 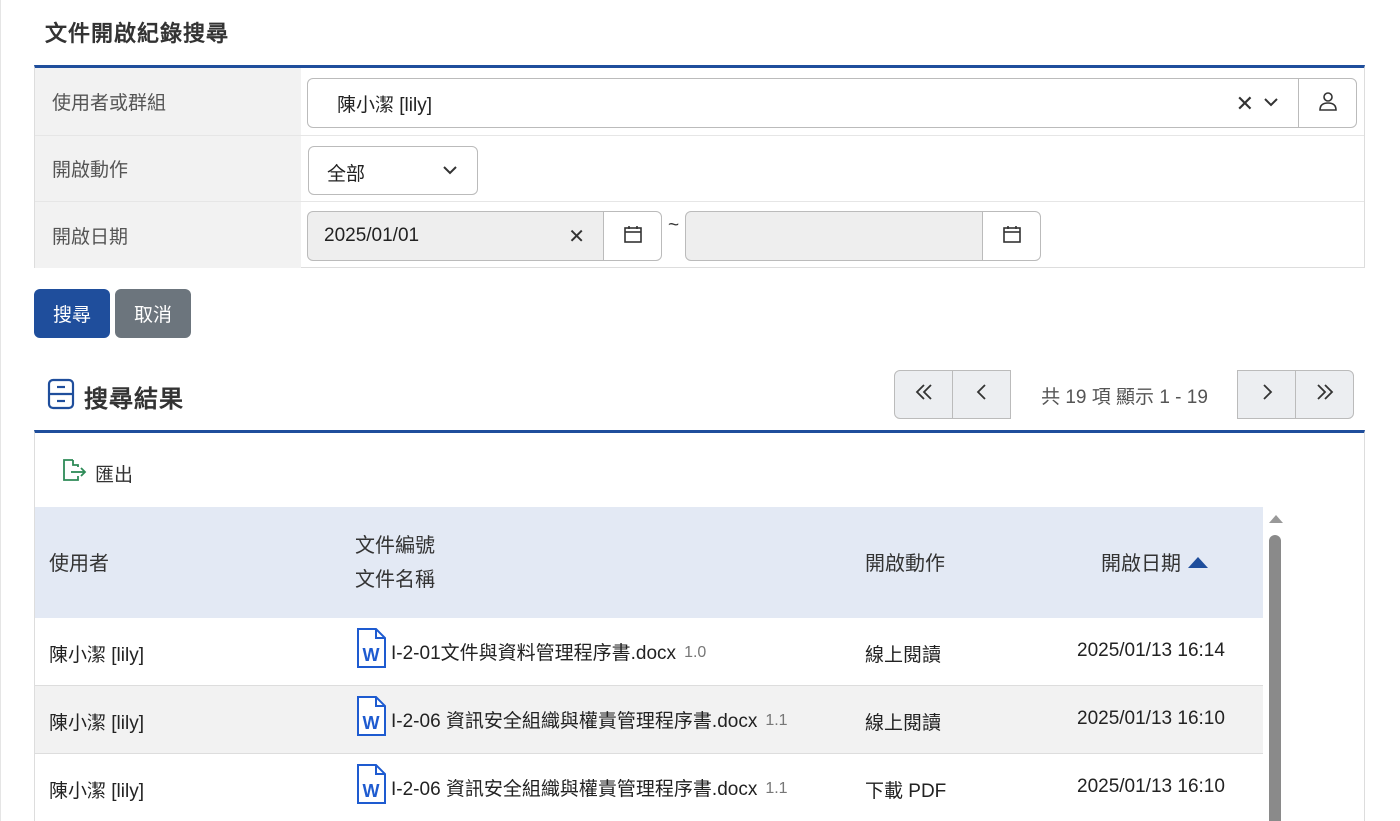 I want to click on export-label: 匯出, so click(x=114, y=475).